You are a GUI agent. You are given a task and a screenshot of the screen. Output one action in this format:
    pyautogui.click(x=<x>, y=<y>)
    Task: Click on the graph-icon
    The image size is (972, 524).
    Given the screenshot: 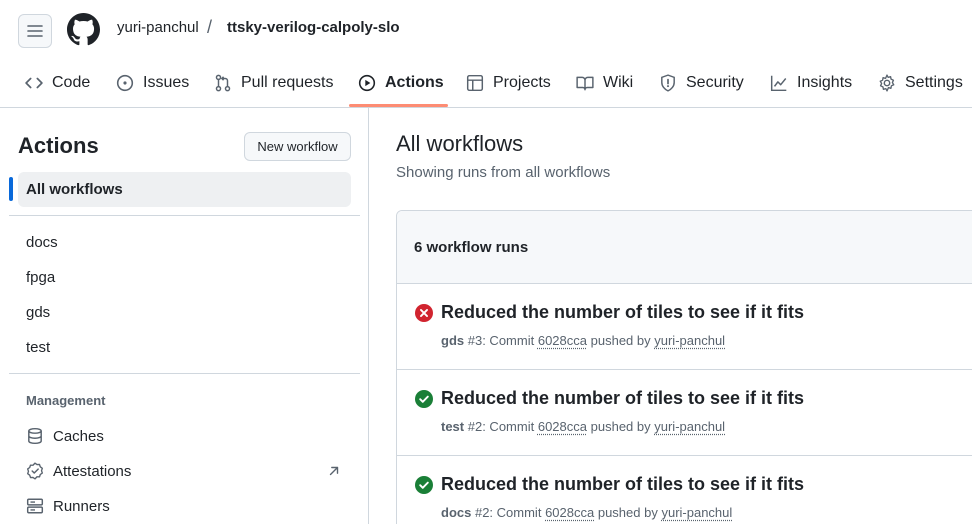 What is the action you would take?
    pyautogui.click(x=778, y=83)
    